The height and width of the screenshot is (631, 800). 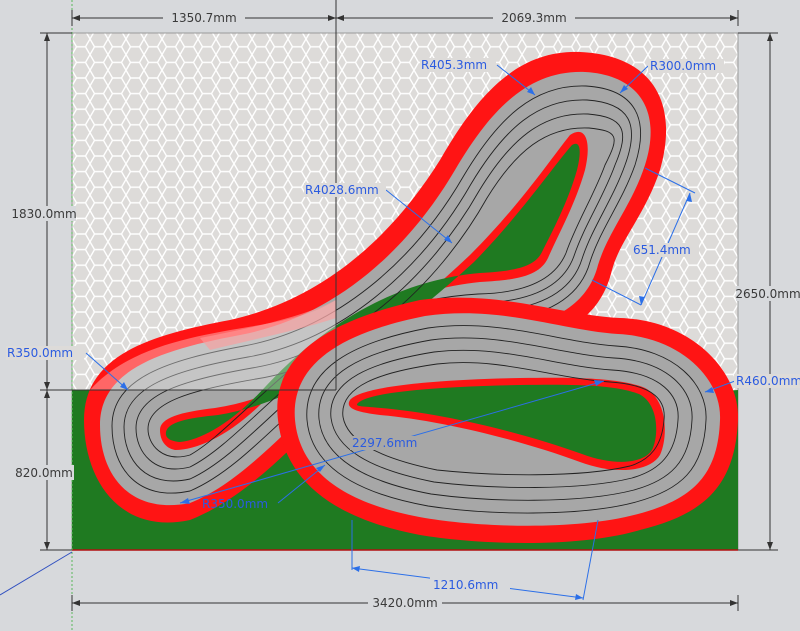 What do you see at coordinates (768, 381) in the screenshot?
I see `dim-radius-right: R460.0mm` at bounding box center [768, 381].